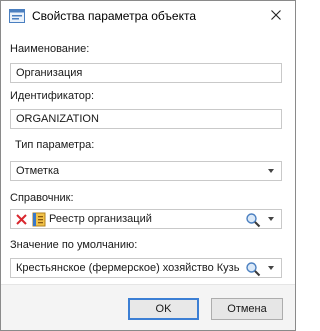  What do you see at coordinates (114, 16) in the screenshot?
I see `window-title: Свойства параметра объекта` at bounding box center [114, 16].